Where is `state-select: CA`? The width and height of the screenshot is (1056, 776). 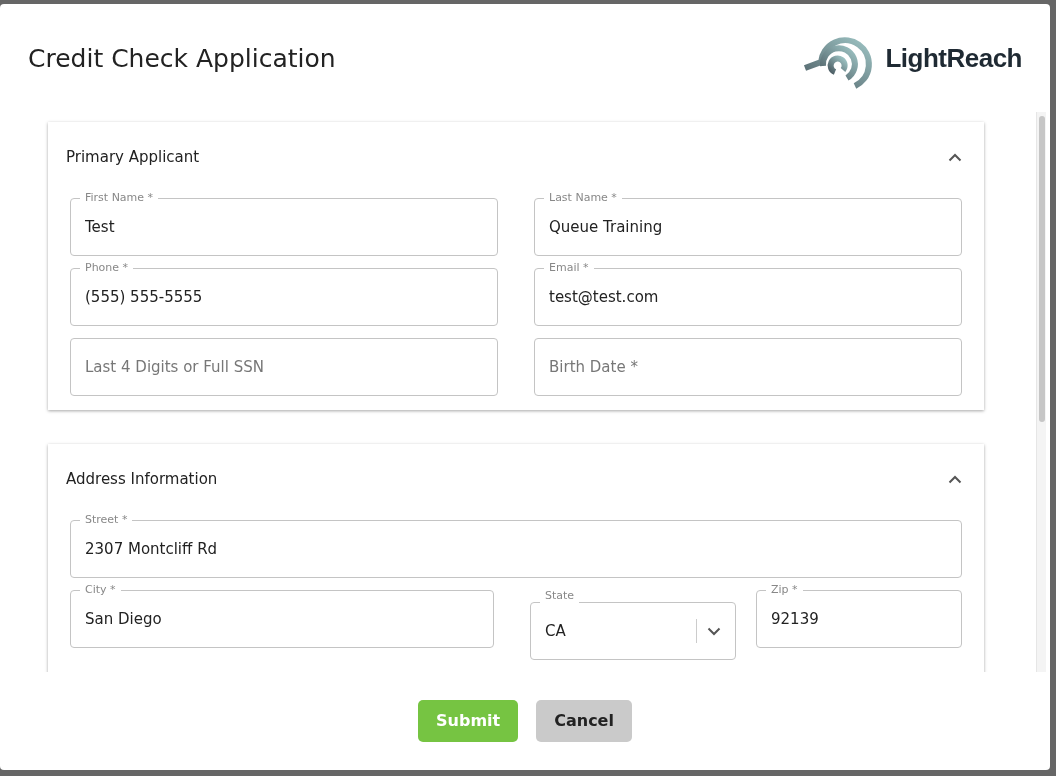 state-select: CA is located at coordinates (633, 631).